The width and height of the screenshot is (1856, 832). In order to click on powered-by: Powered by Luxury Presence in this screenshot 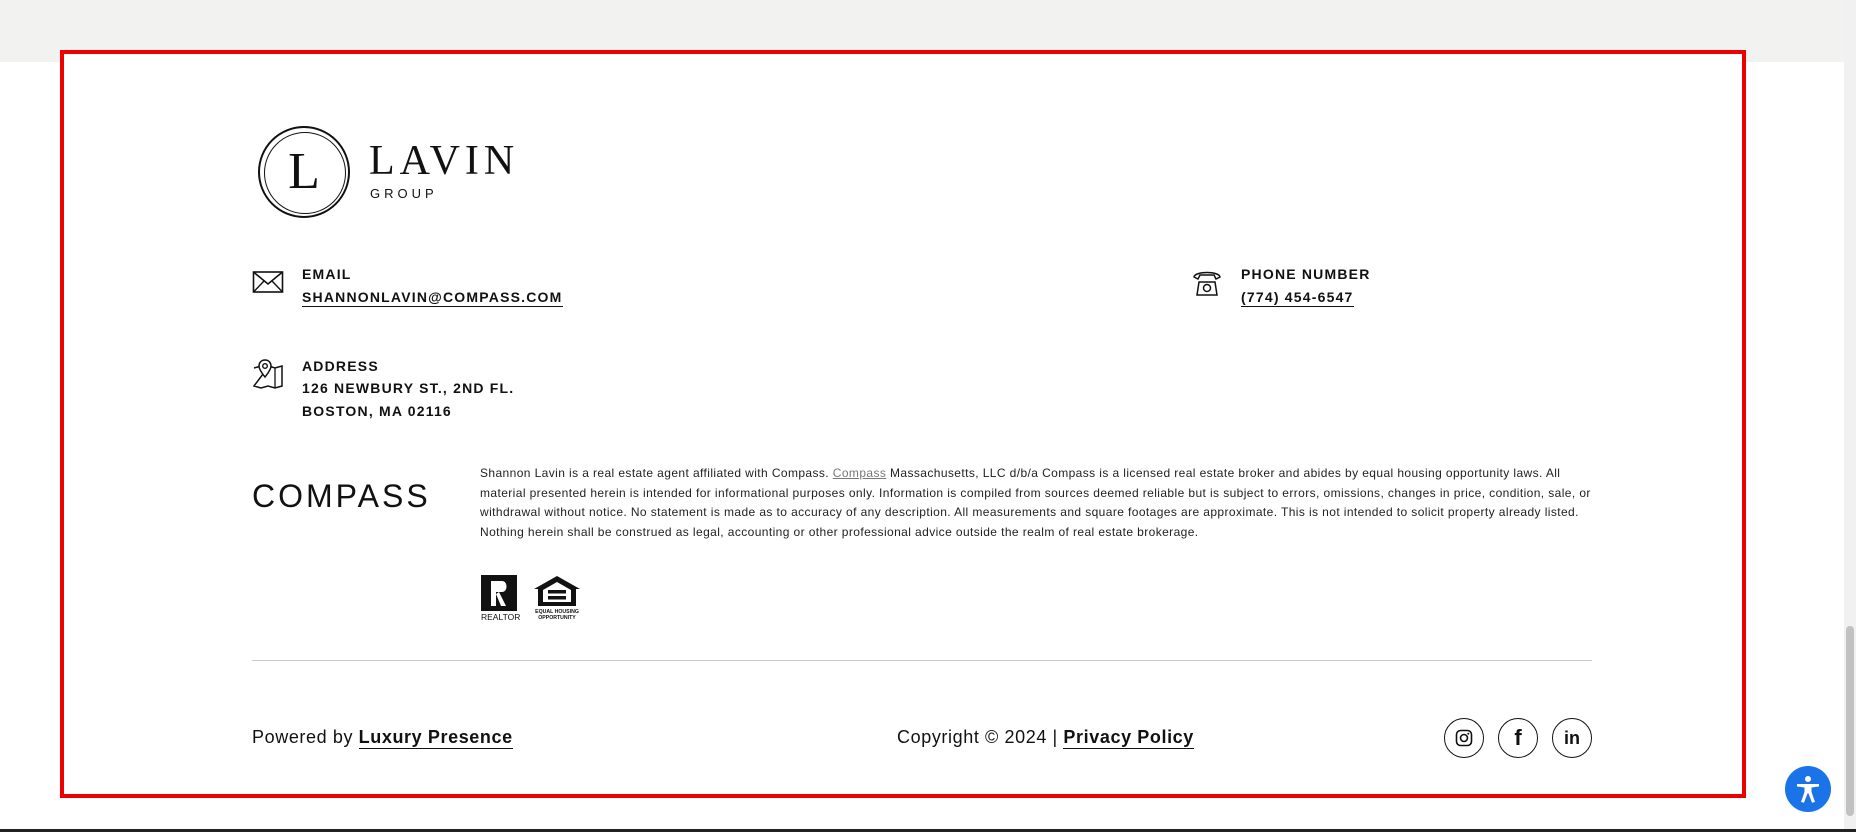, I will do `click(382, 738)`.